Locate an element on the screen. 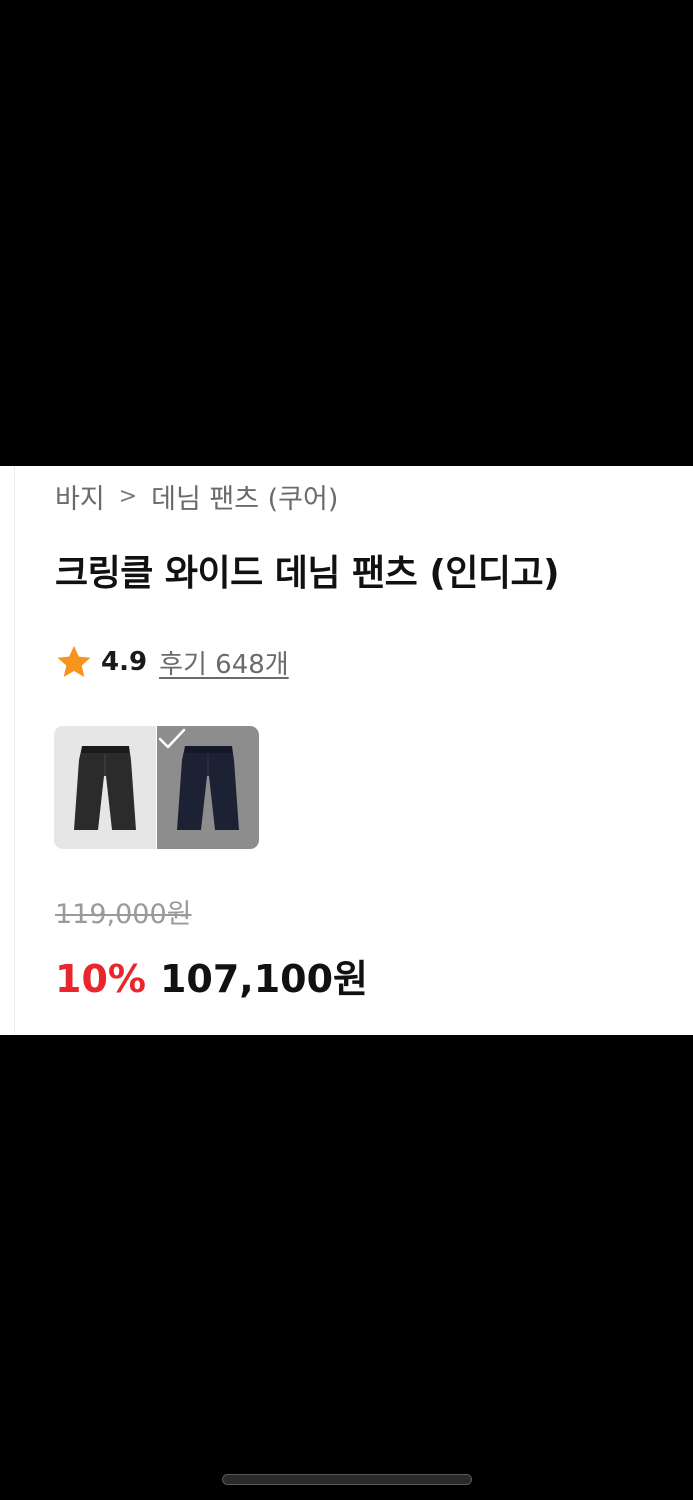 This screenshot has height=1500, width=693. color-swatch-black is located at coordinates (105, 787).